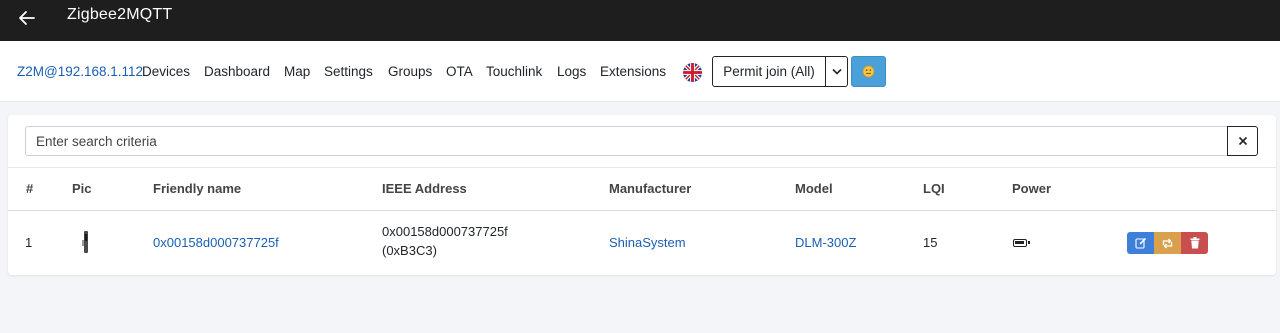  I want to click on model-link: DLM-300Z, so click(825, 242).